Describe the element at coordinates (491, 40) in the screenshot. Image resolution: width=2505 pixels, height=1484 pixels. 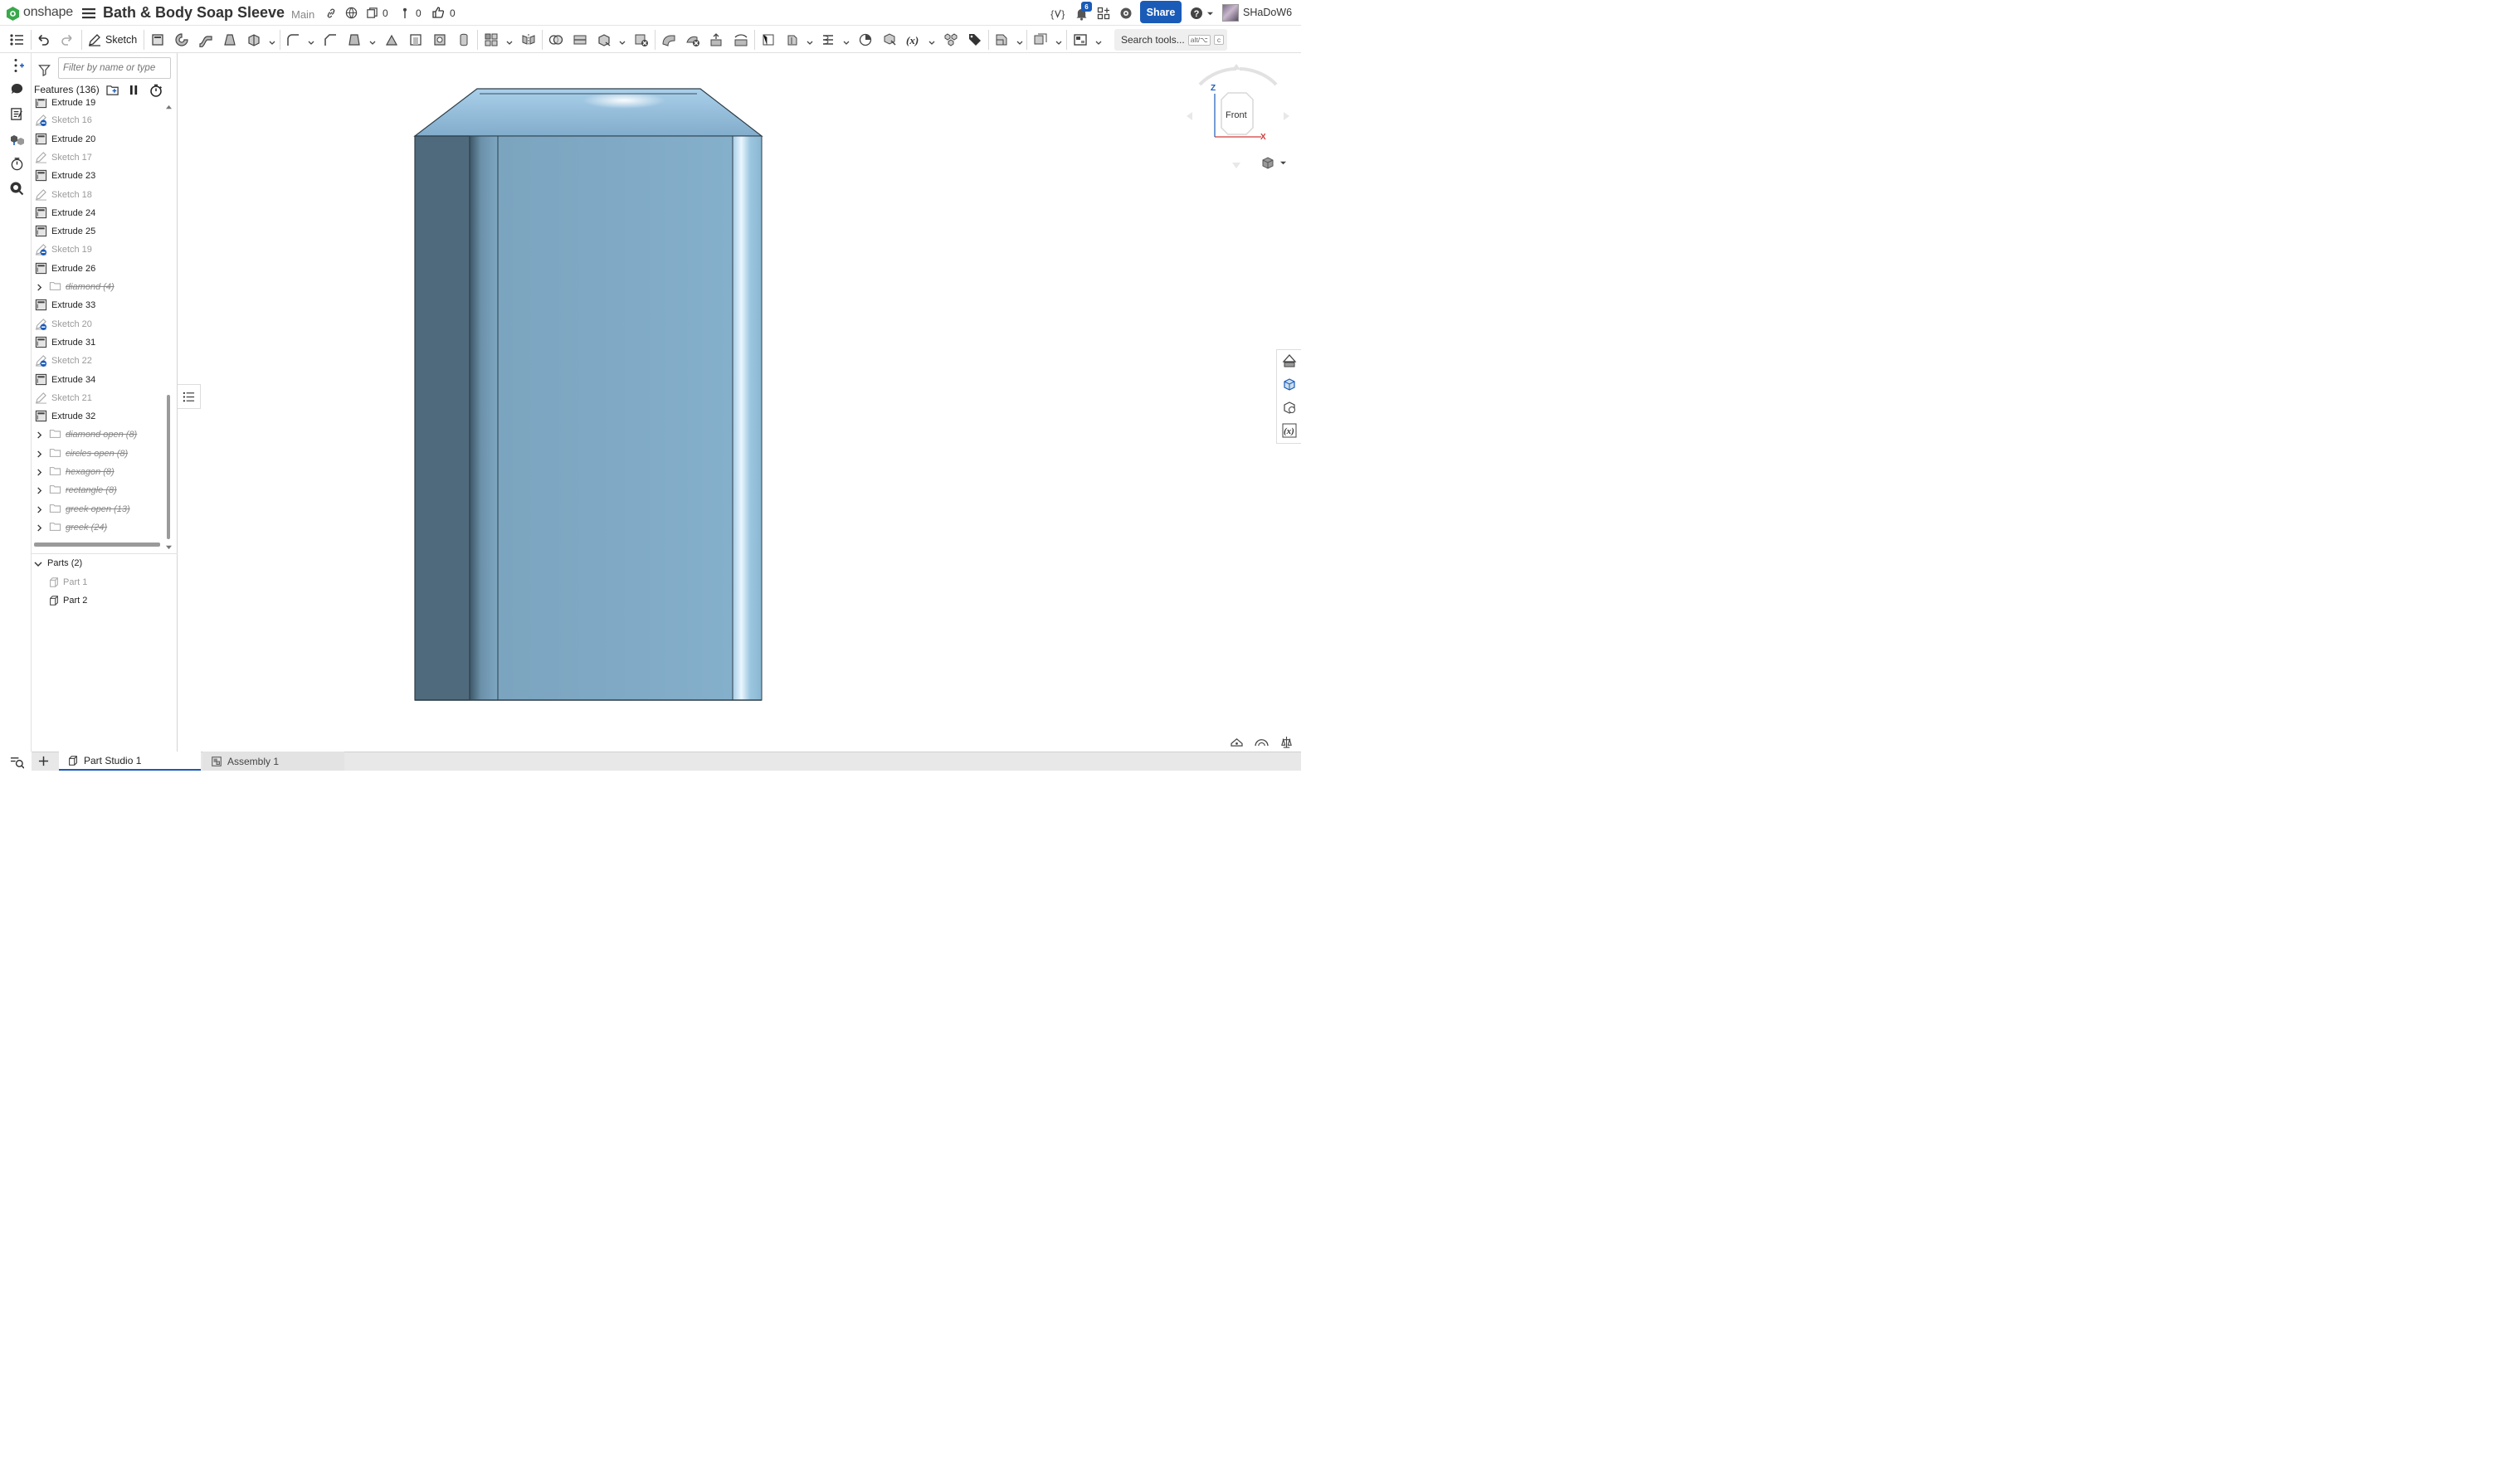
I see `linear-pattern-icon` at that location.